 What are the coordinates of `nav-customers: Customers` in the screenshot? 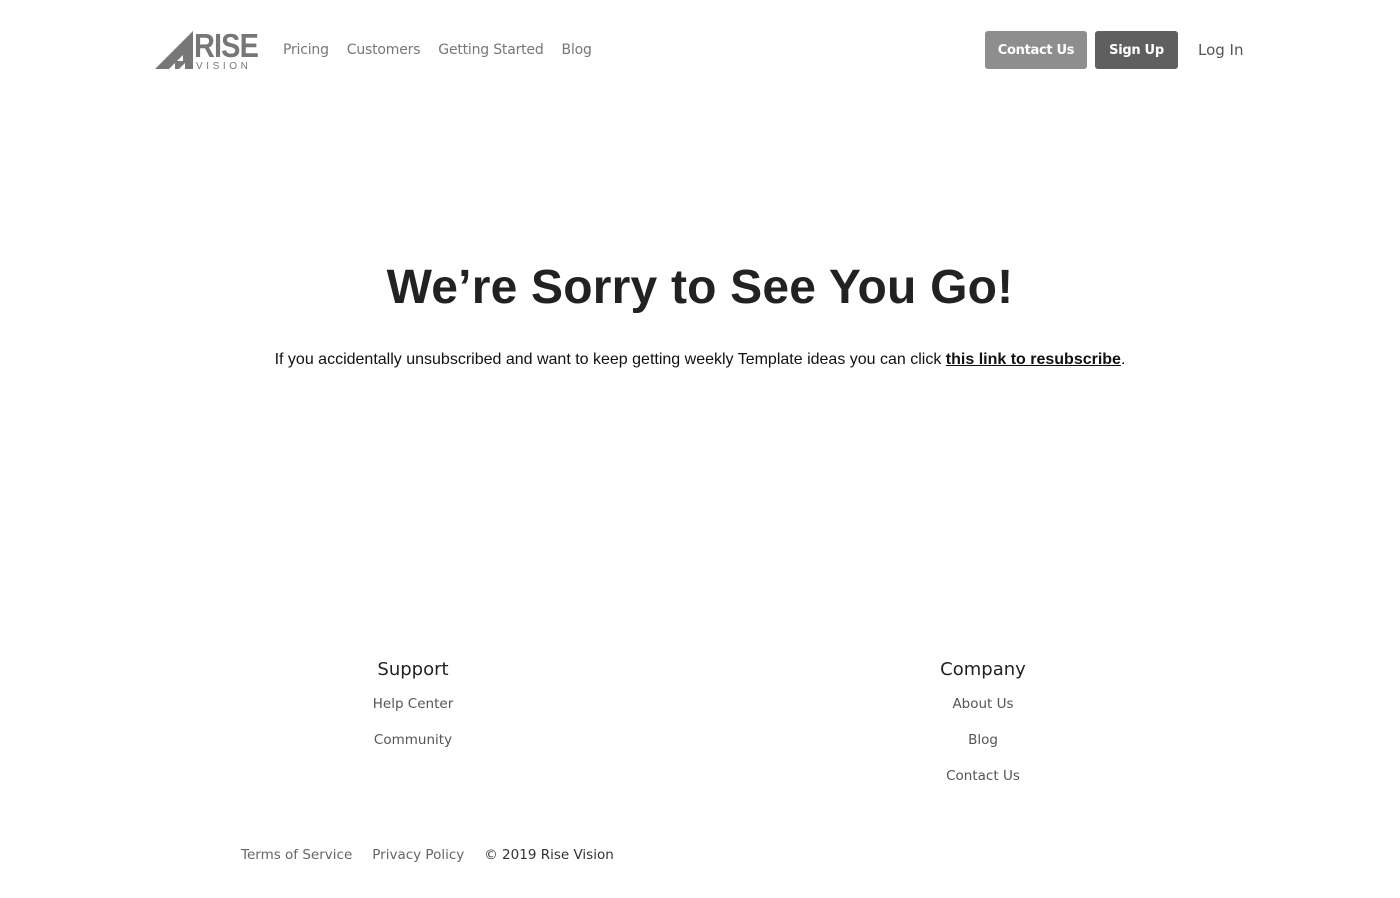 It's located at (384, 50).